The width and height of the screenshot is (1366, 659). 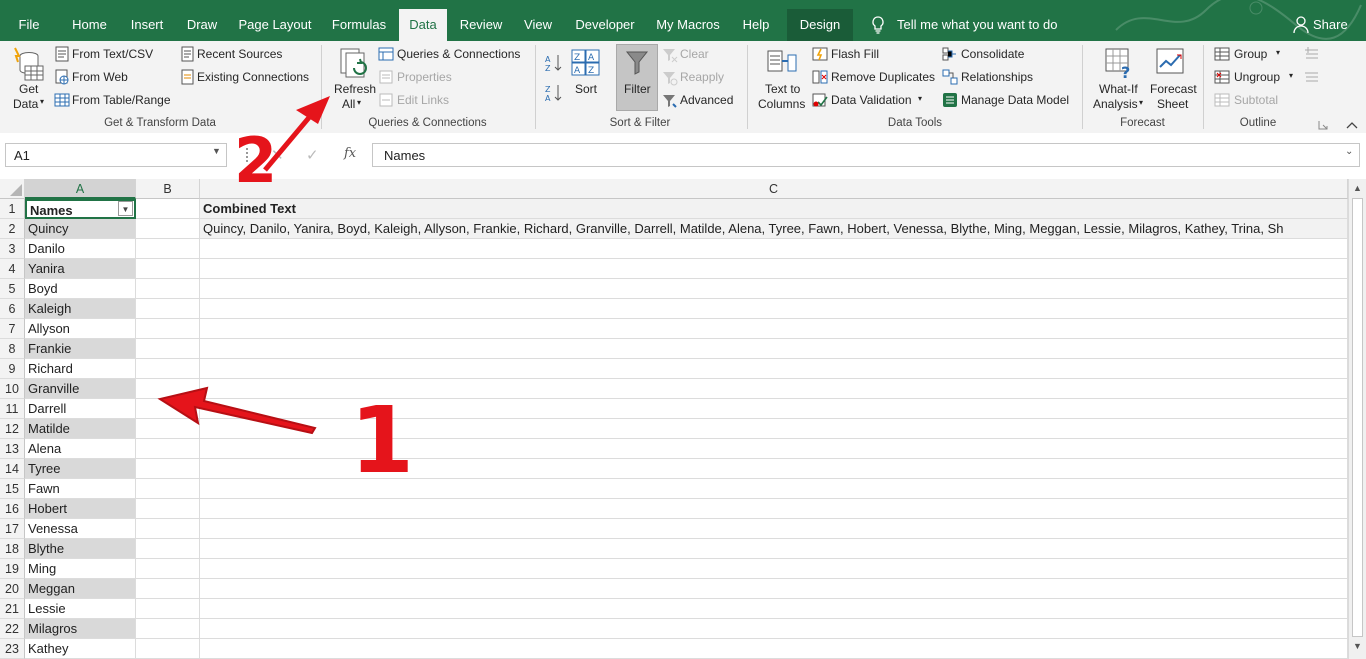 What do you see at coordinates (702, 77) in the screenshot?
I see `reapply-button: Reapply` at bounding box center [702, 77].